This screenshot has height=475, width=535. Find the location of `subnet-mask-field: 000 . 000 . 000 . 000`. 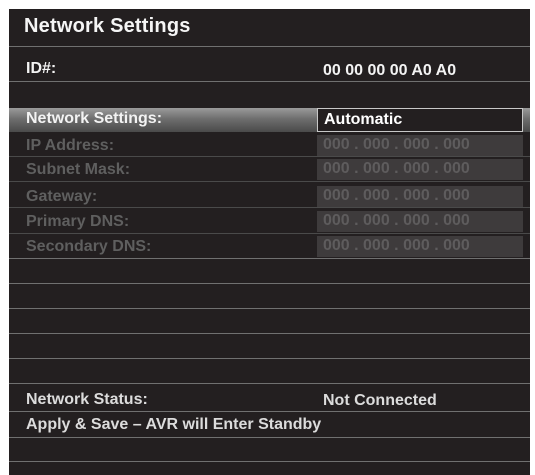

subnet-mask-field: 000 . 000 . 000 . 000 is located at coordinates (420, 169).